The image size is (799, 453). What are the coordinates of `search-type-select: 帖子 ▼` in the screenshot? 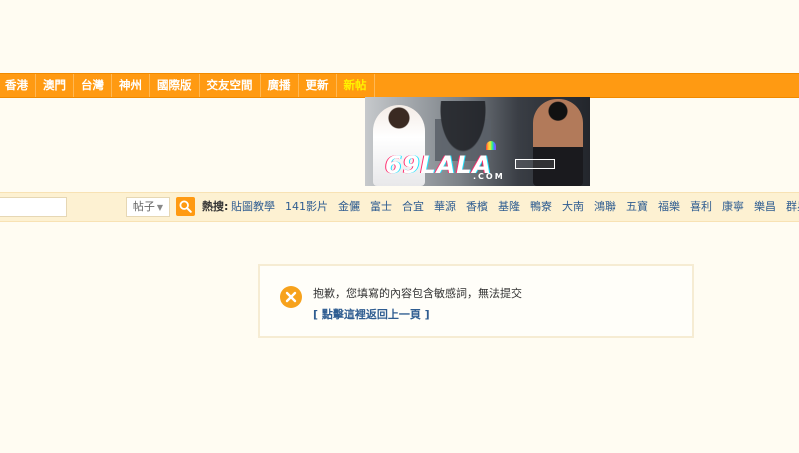 It's located at (148, 207).